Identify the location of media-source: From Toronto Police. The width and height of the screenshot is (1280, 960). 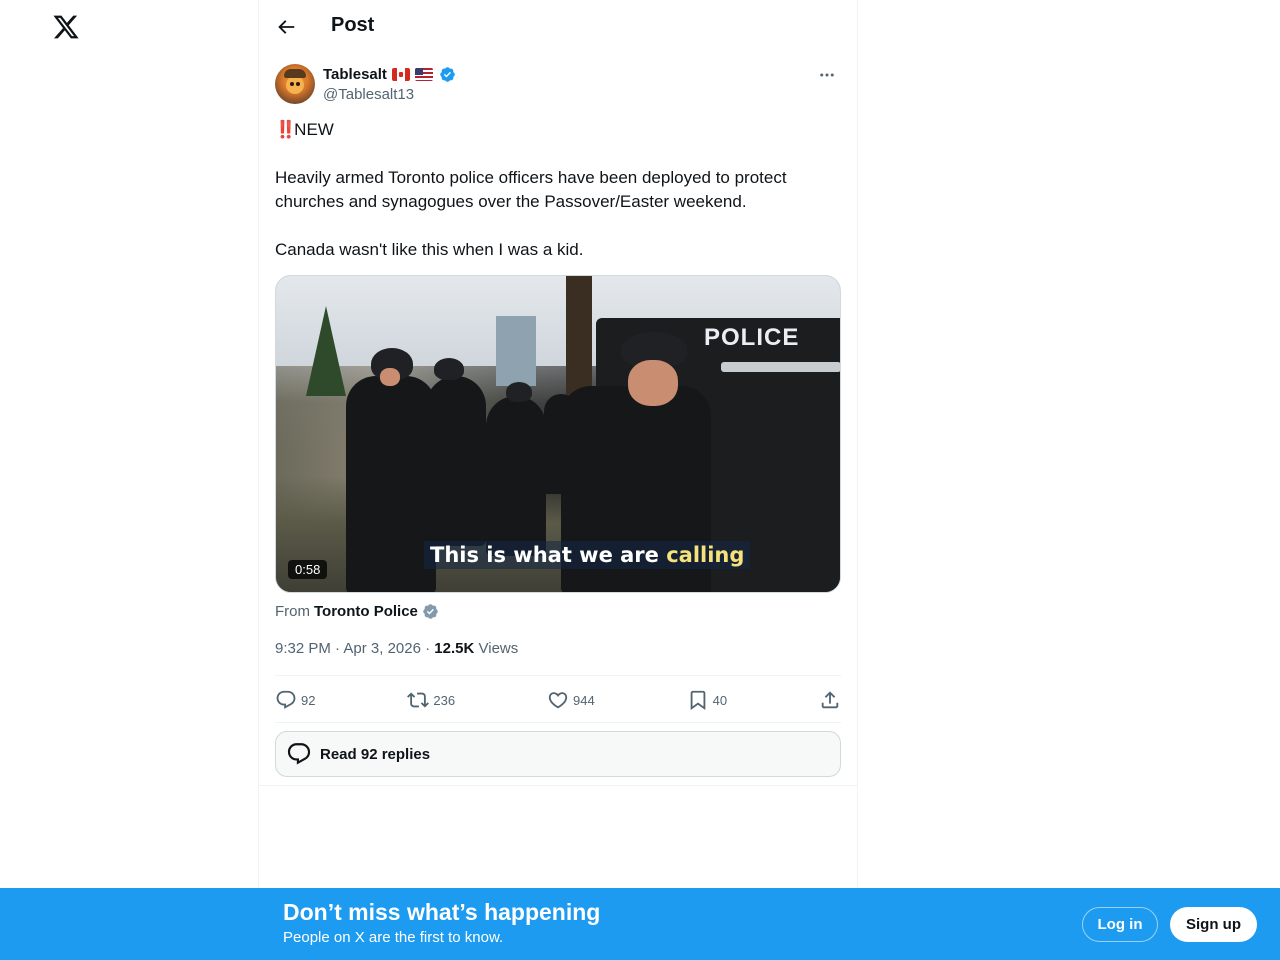
(357, 611).